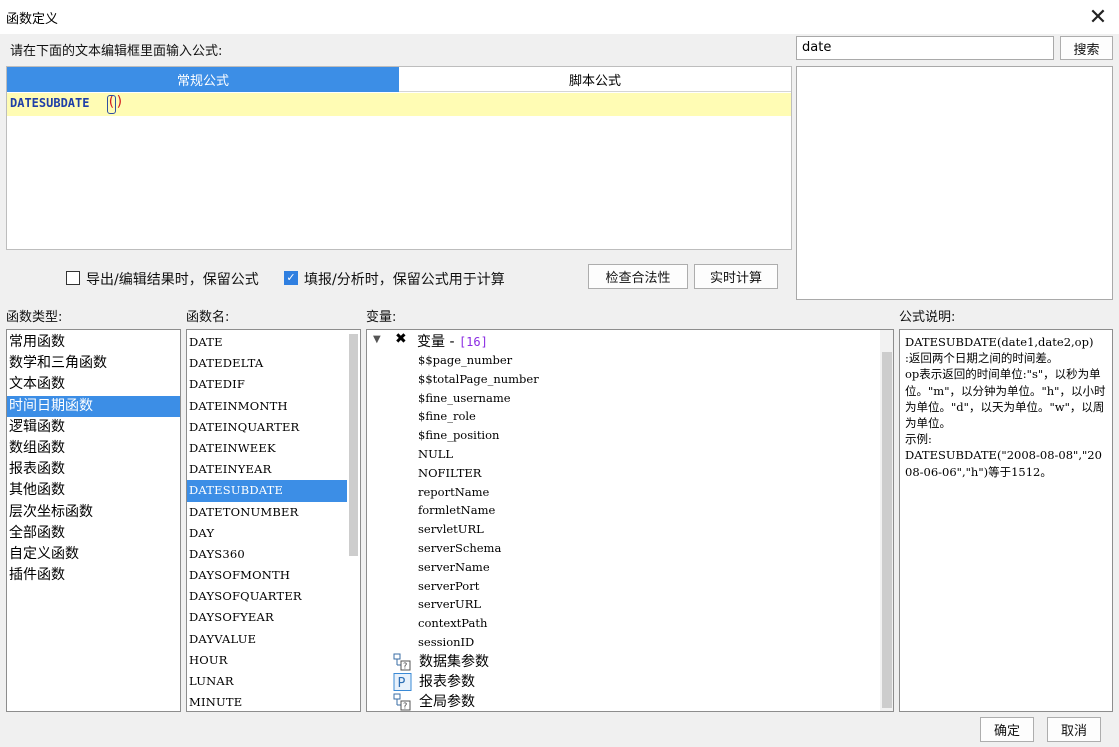 The image size is (1119, 747). Describe the element at coordinates (93, 533) in the screenshot. I see `list-item-function-type: 全部函数` at that location.